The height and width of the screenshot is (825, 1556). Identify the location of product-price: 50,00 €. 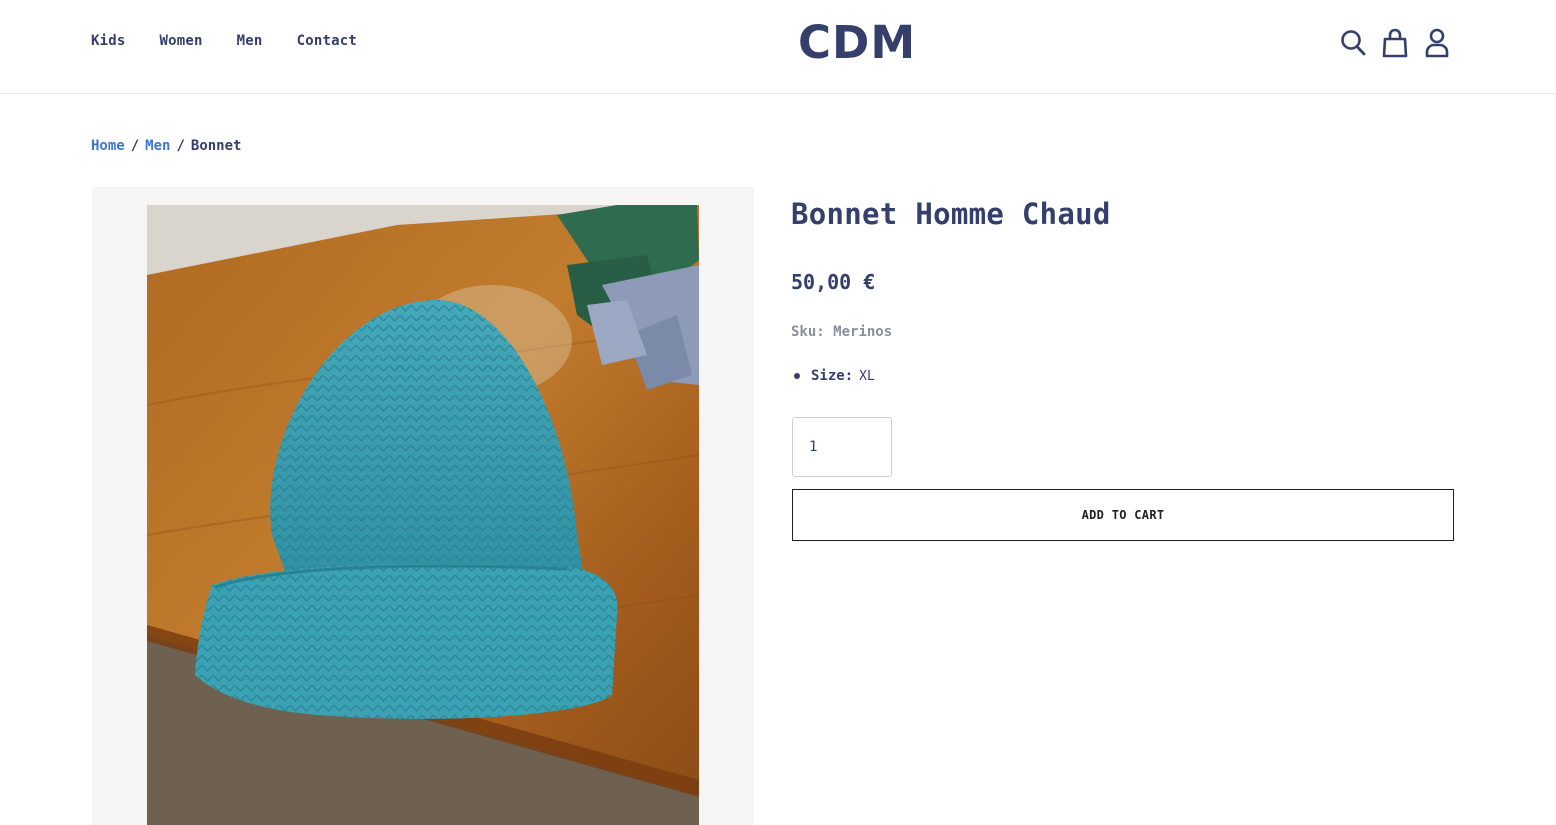
(833, 282).